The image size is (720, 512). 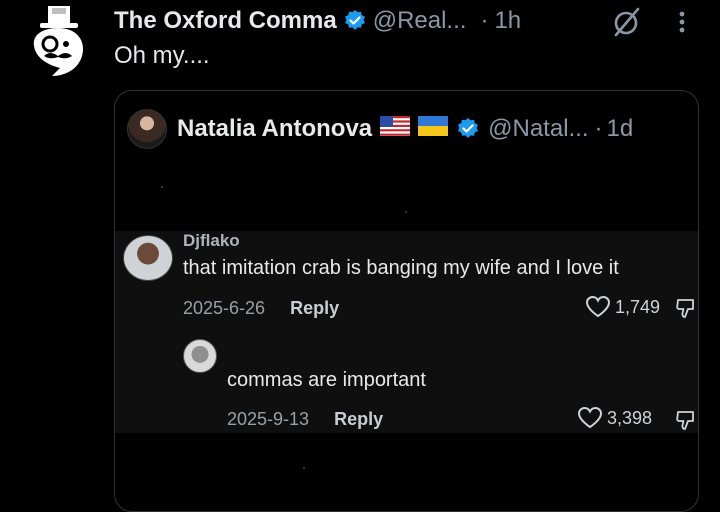 I want to click on author-name: The Oxford Comma, so click(x=225, y=21).